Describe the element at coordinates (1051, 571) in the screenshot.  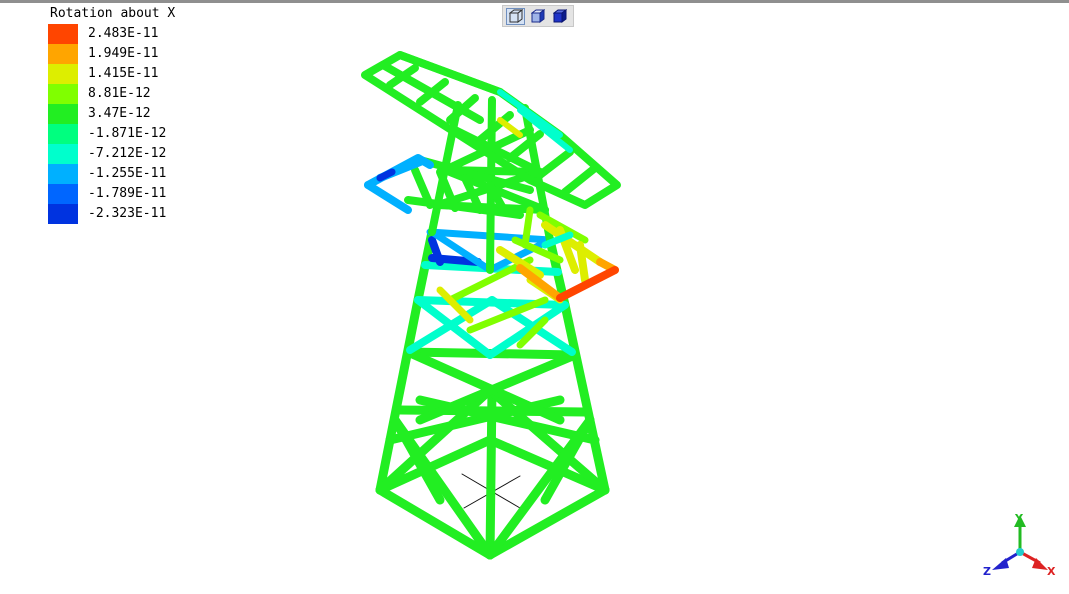
I see `x-axis-label: X` at that location.